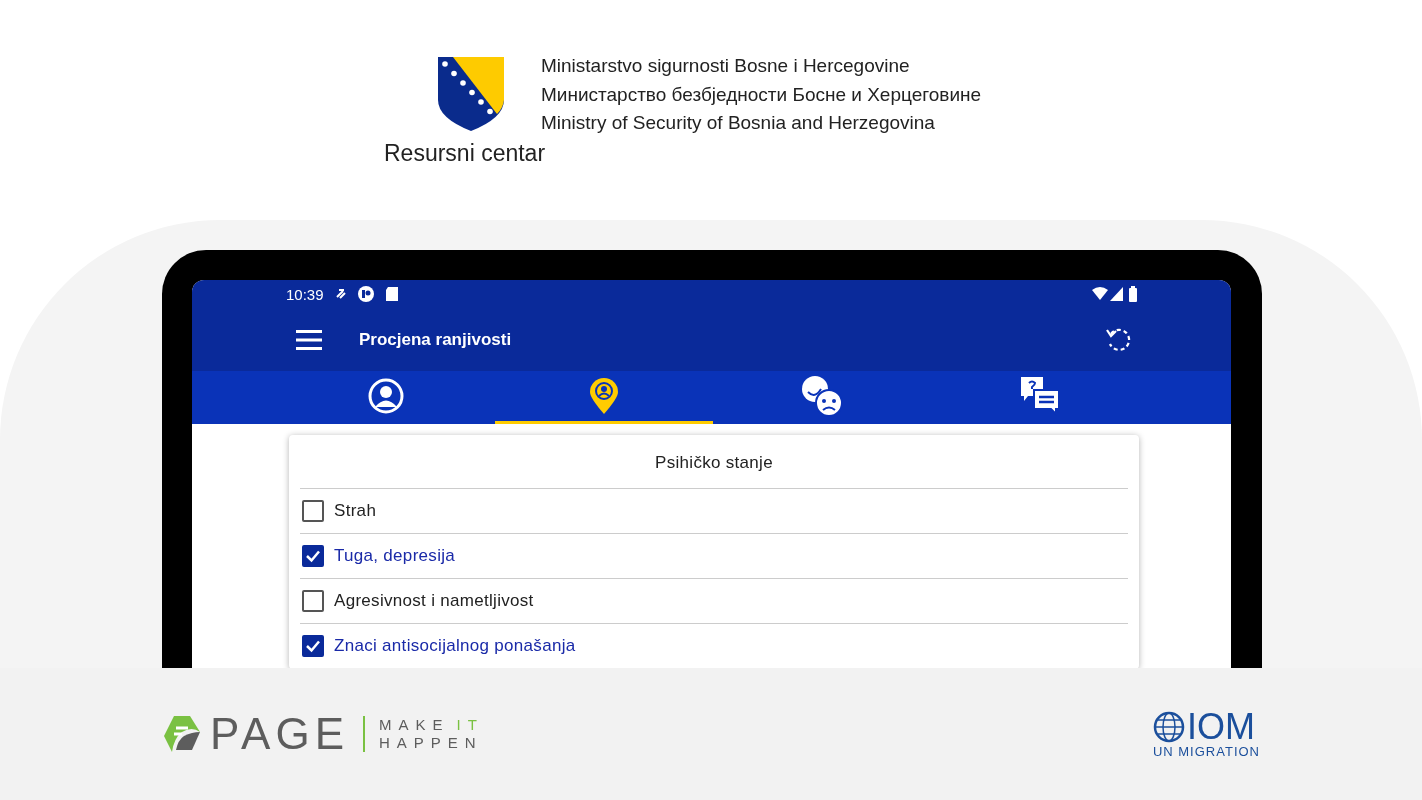 This screenshot has width=1422, height=800. What do you see at coordinates (604, 396) in the screenshot?
I see `location-pin-icon` at bounding box center [604, 396].